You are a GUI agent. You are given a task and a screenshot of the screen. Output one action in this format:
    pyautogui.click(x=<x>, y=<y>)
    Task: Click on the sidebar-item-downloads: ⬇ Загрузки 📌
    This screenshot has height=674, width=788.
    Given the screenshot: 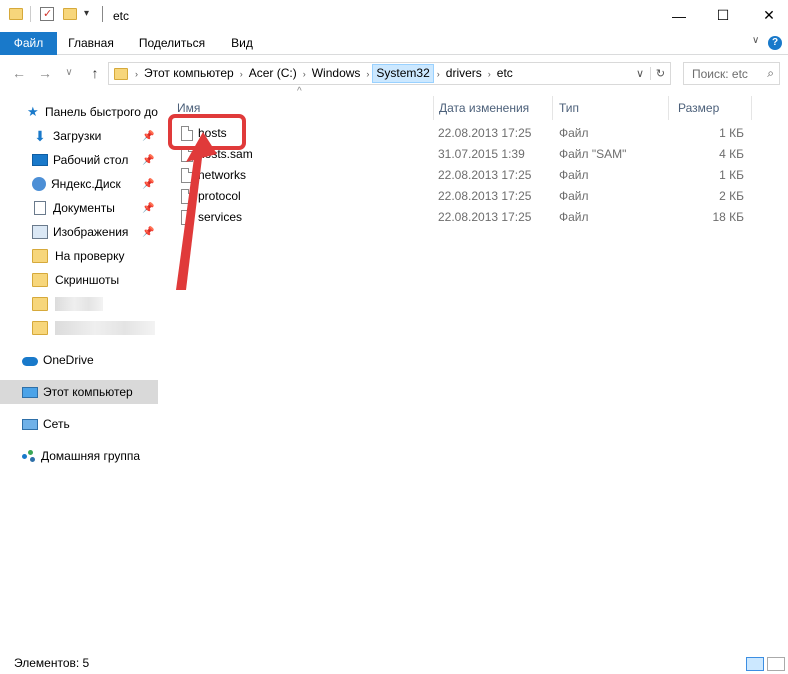 What is the action you would take?
    pyautogui.click(x=79, y=136)
    